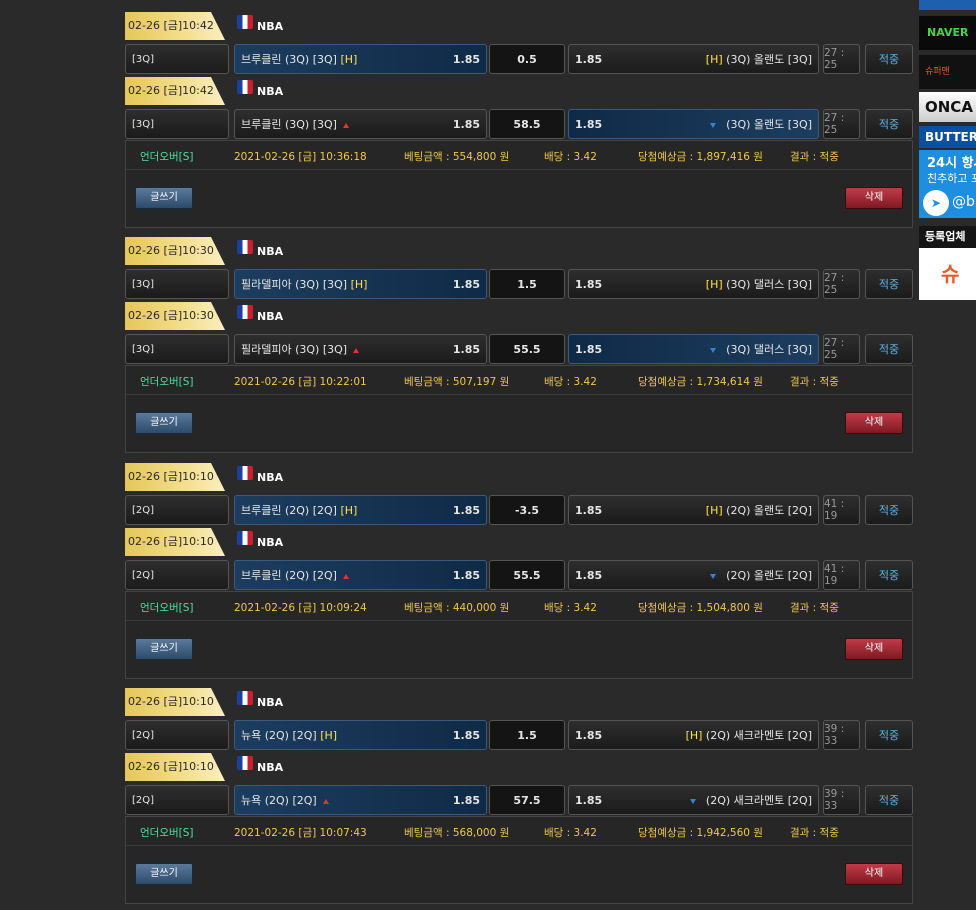 The height and width of the screenshot is (910, 976). Describe the element at coordinates (519, 767) in the screenshot. I see `game-header: 02-26 [금]10:10 NBA` at that location.